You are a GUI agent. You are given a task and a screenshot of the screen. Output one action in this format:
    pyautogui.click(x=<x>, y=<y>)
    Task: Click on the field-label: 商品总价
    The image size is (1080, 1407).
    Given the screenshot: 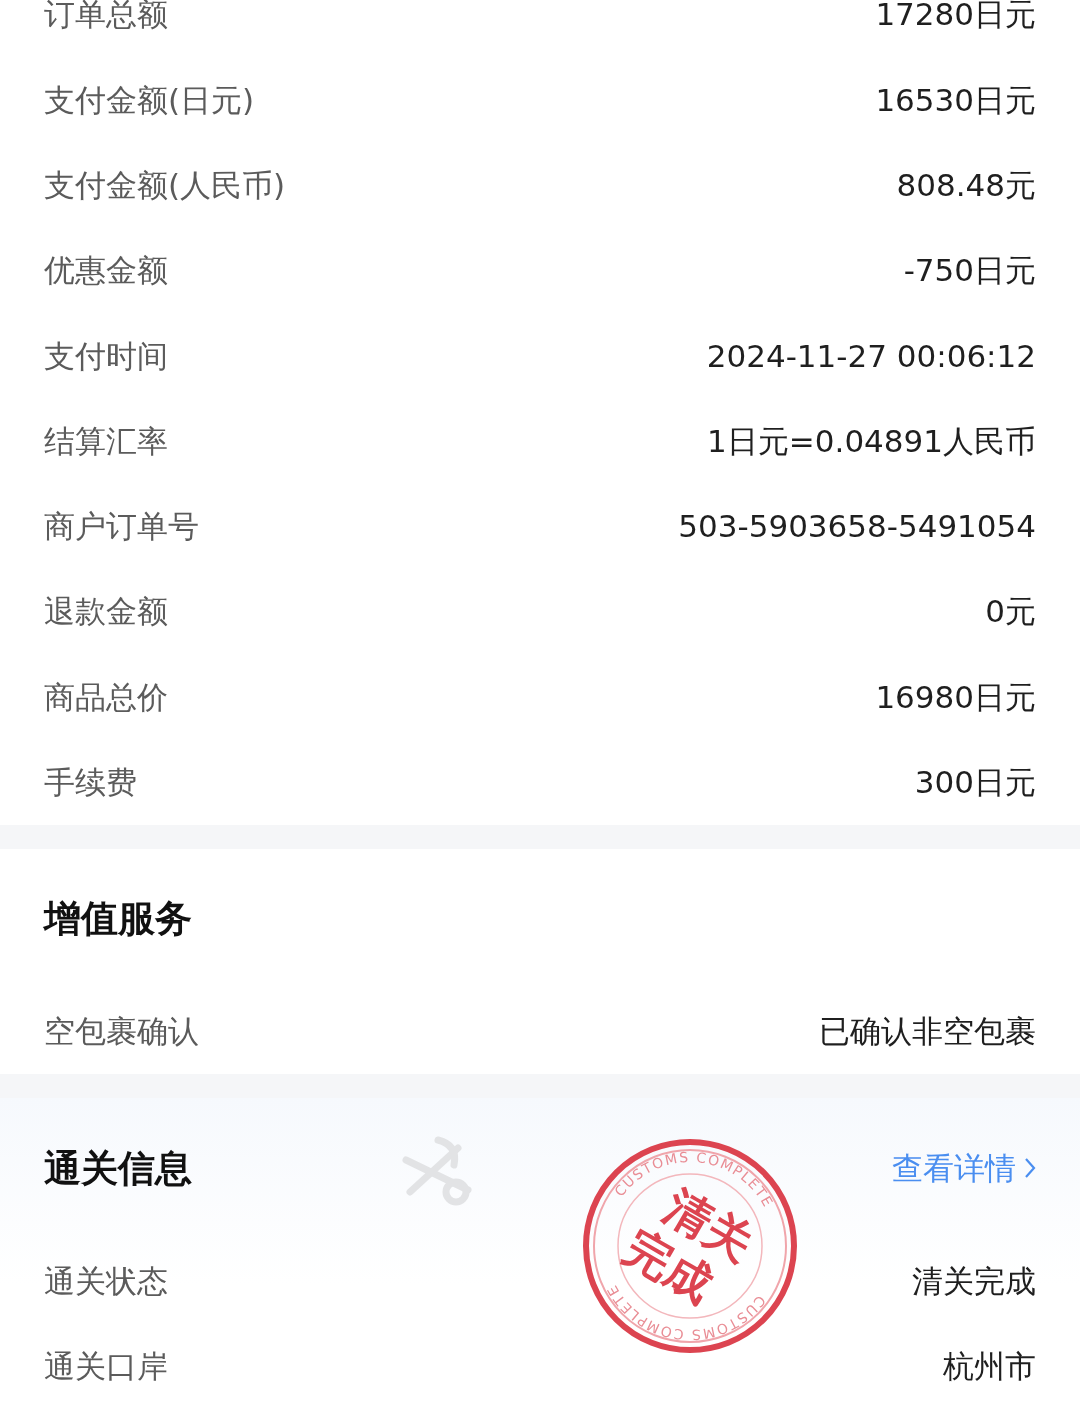 What is the action you would take?
    pyautogui.click(x=106, y=697)
    